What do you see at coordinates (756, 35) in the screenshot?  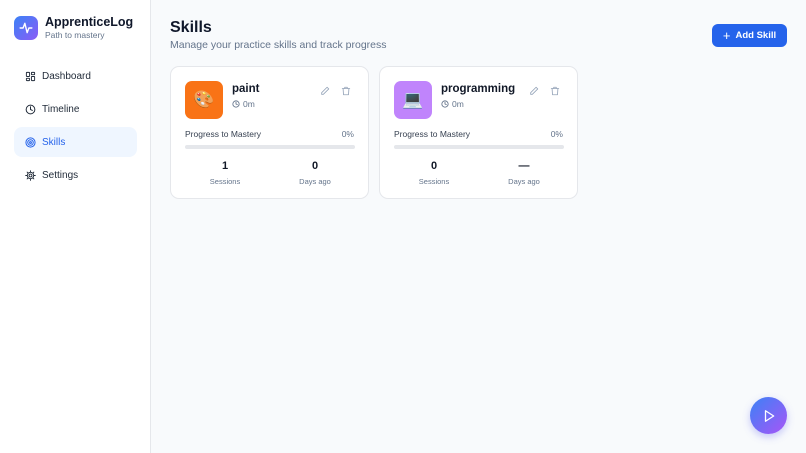 I see `add-skill-label: Add Skill` at bounding box center [756, 35].